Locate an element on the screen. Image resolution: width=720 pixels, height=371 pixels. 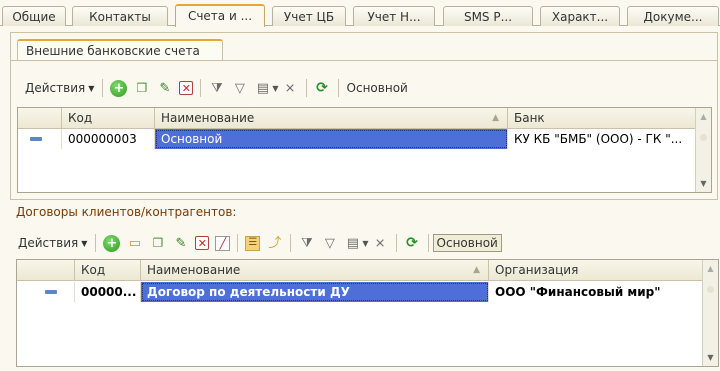
table-header: Код Наименование ▲ Организация is located at coordinates (367, 270).